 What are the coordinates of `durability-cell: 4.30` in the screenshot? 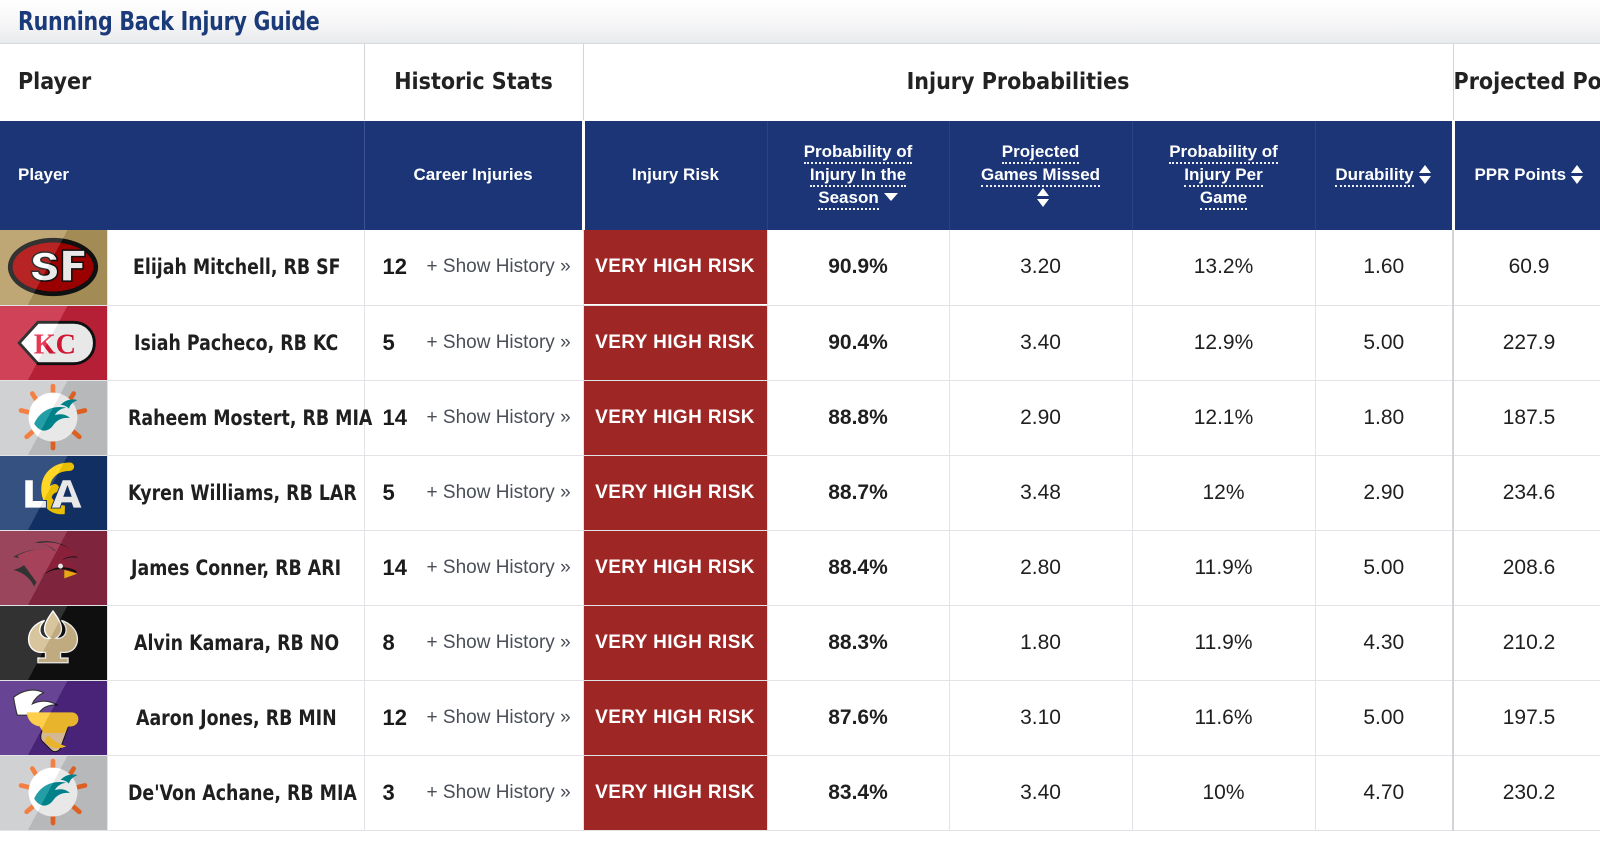 It's located at (1384, 643).